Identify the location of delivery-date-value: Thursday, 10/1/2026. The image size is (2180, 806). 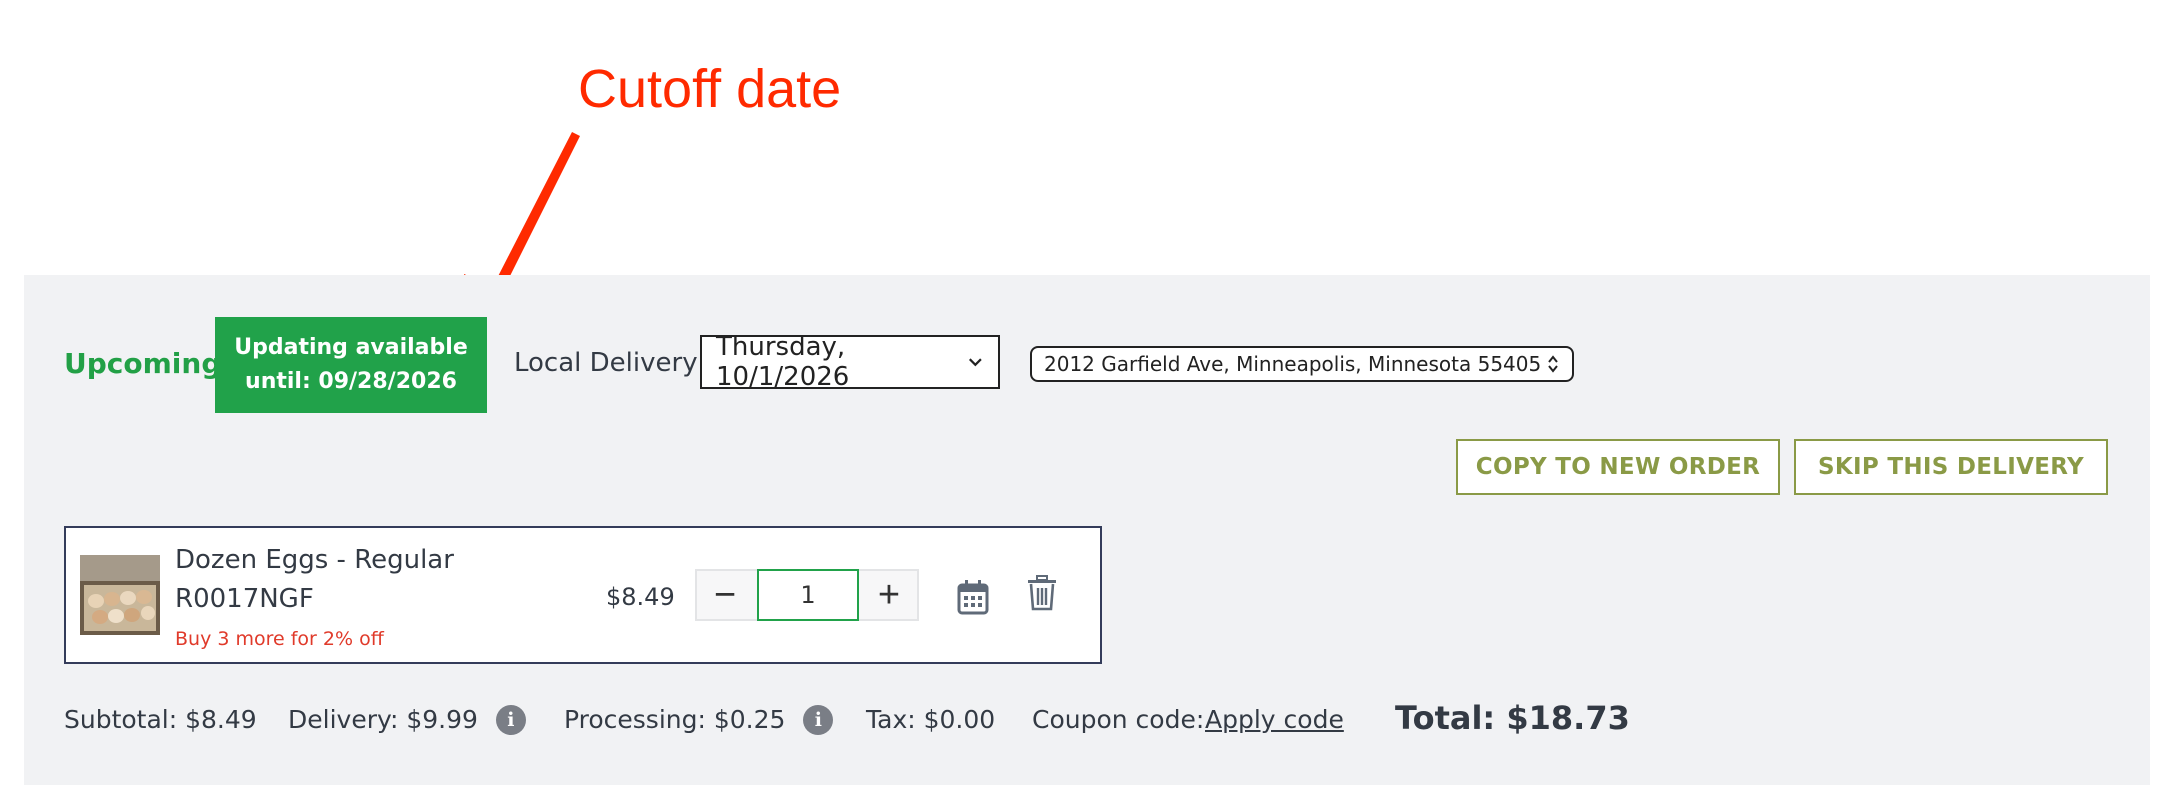
(783, 362).